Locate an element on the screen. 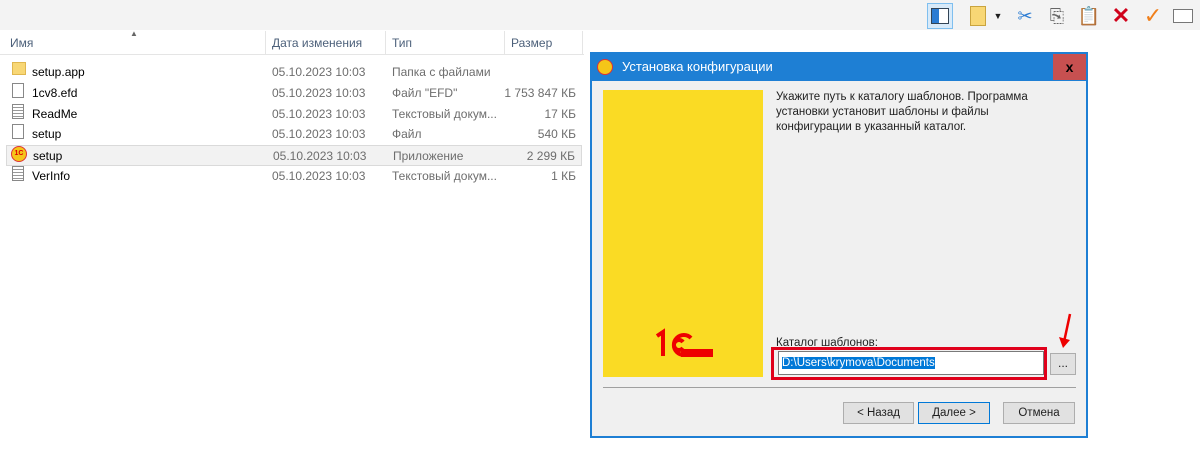  dropdown-arrow-icon: ▼ is located at coordinates (998, 16).